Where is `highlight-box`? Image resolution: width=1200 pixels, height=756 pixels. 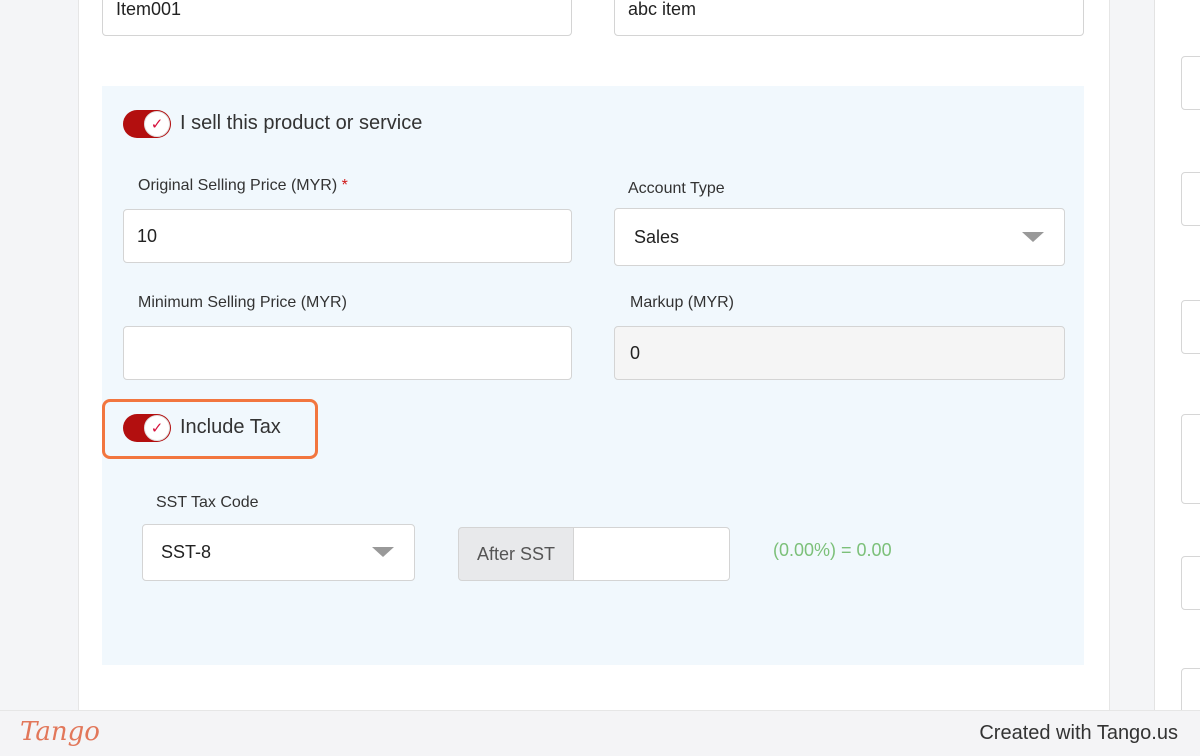
highlight-box is located at coordinates (210, 429).